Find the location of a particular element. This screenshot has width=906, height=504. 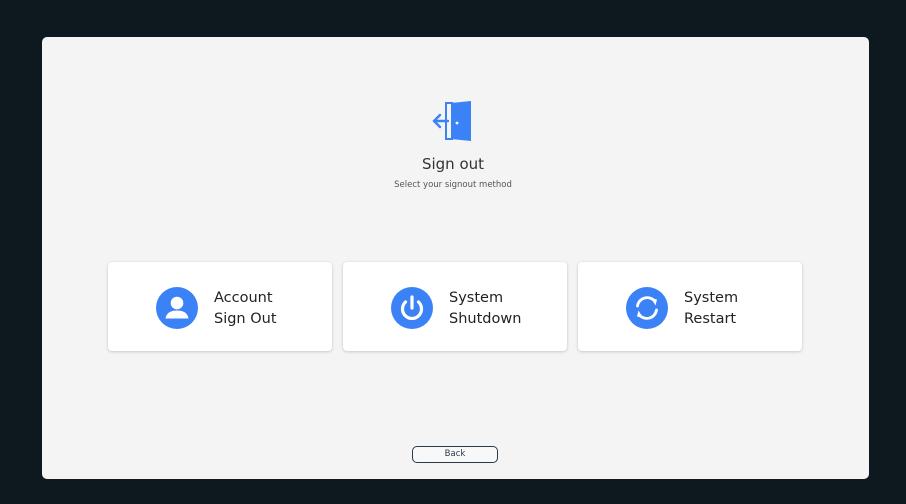

system-restart-line2: Restart is located at coordinates (710, 319).